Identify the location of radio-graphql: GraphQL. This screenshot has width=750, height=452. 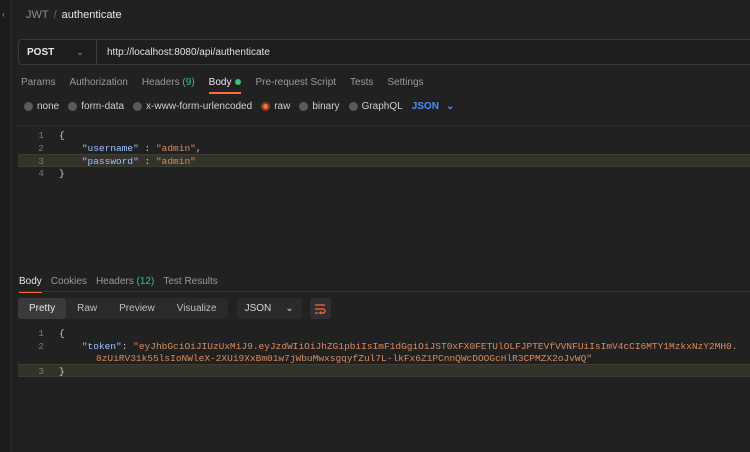
(375, 106).